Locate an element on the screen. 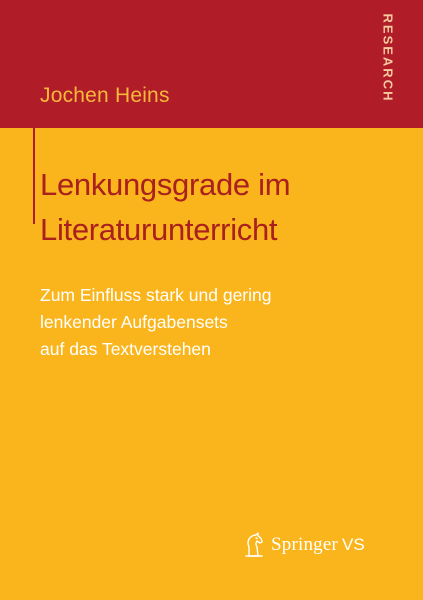 The image size is (423, 600). series-label: RESEARCH is located at coordinates (388, 58).